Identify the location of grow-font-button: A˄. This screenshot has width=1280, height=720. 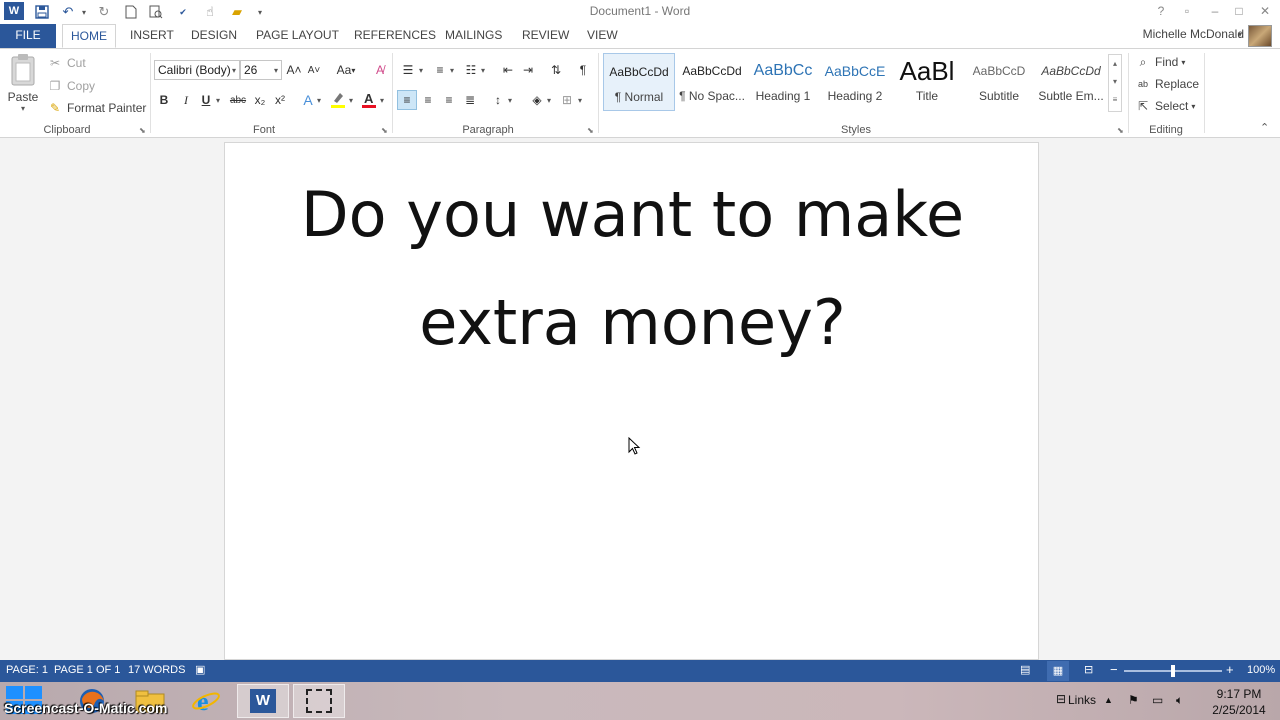
(294, 70).